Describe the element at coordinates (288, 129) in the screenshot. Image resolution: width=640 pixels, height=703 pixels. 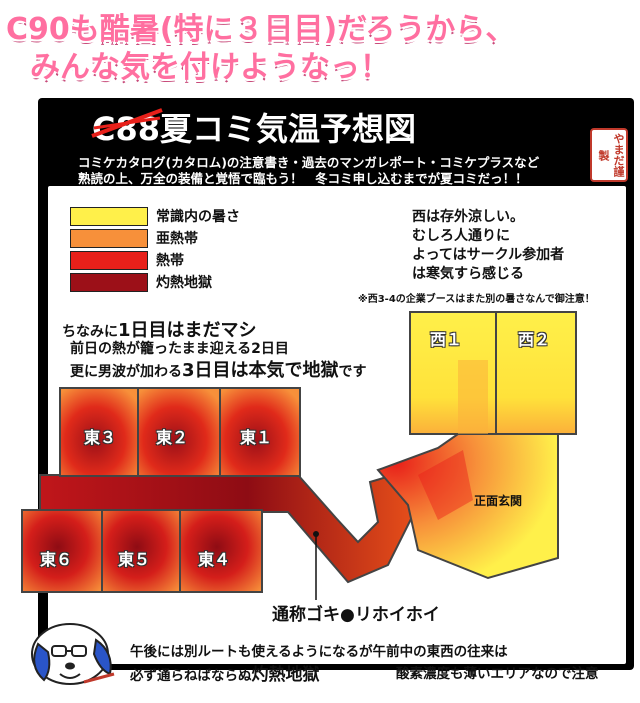
I see `title-main: 夏コミ気温予想図` at that location.